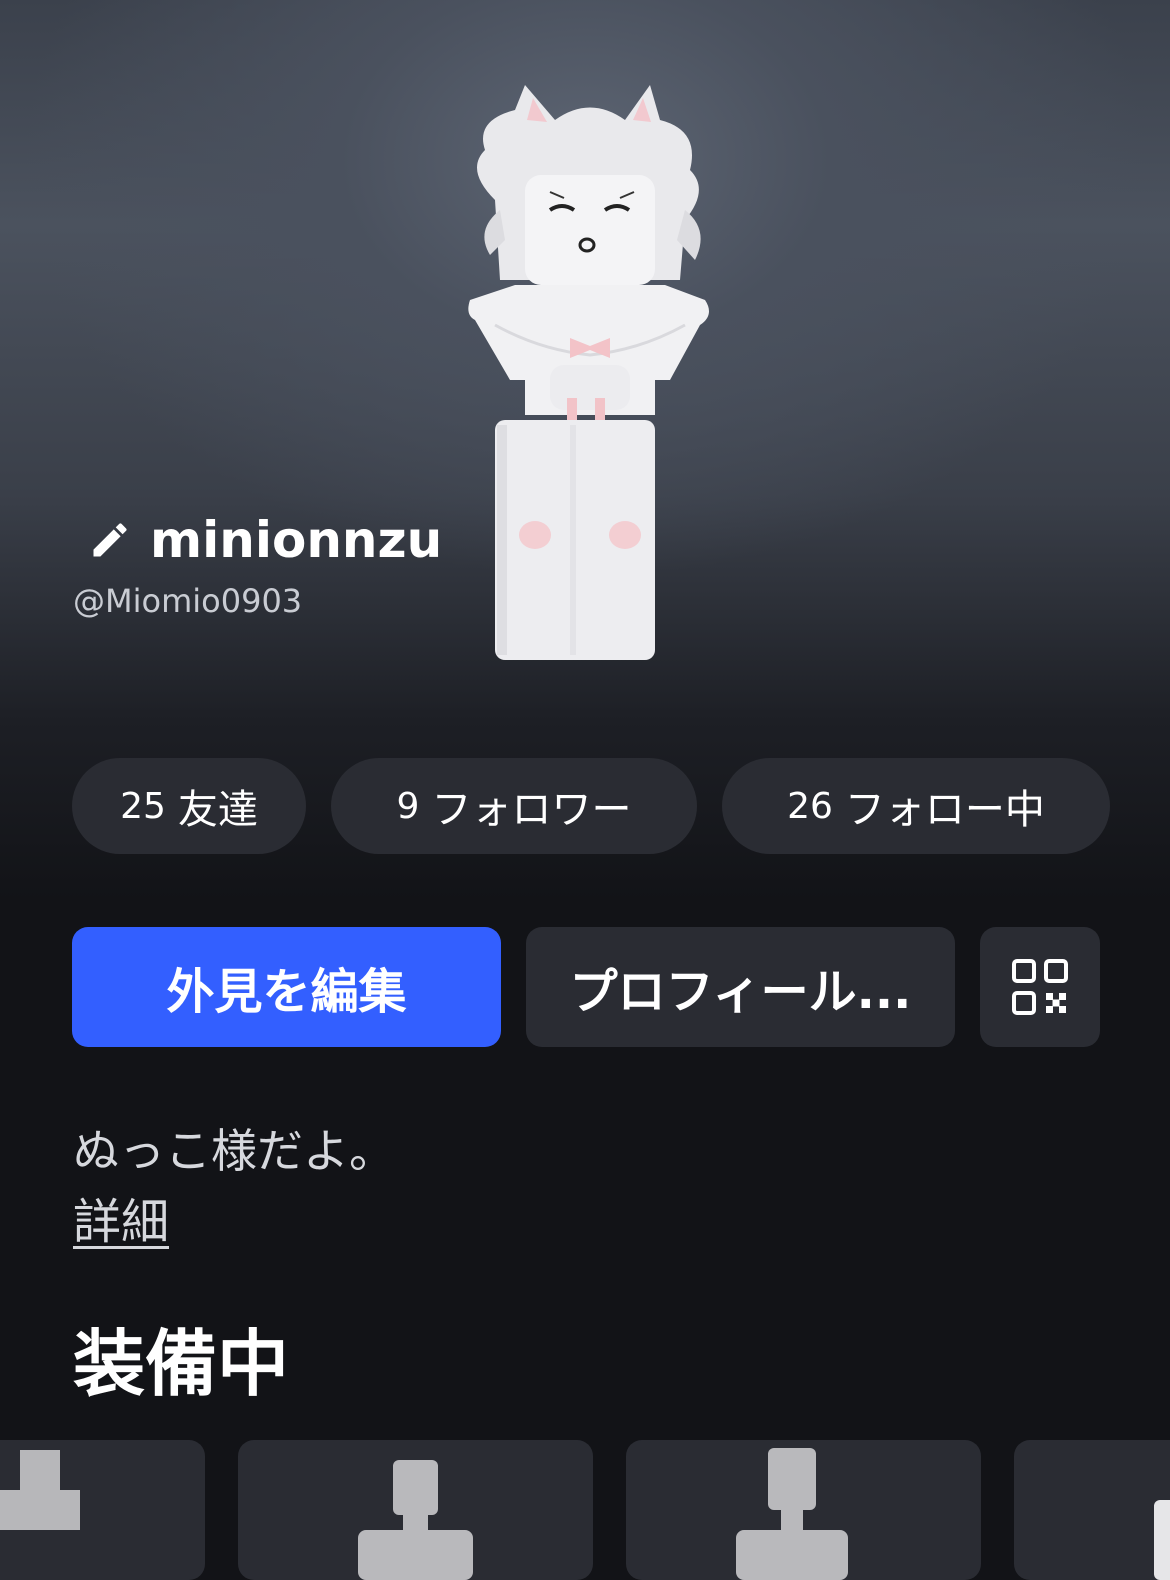  I want to click on followers-label: フォロワー, so click(531, 810).